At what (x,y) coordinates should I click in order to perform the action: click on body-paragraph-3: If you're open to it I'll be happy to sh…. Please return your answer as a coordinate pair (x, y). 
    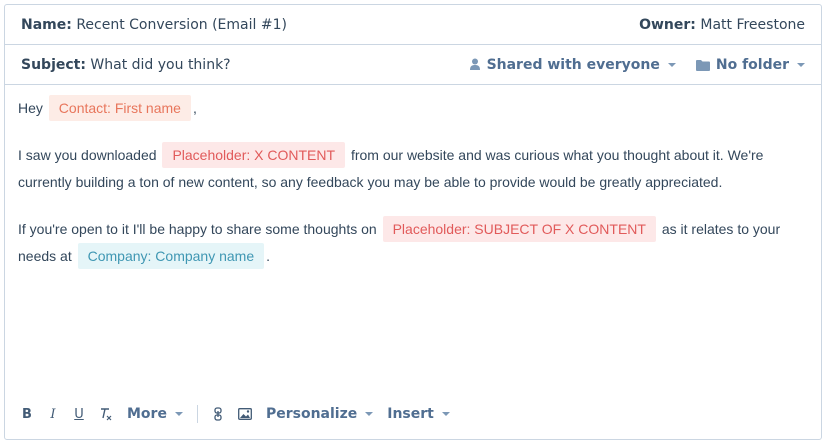
    Looking at the image, I should click on (413, 243).